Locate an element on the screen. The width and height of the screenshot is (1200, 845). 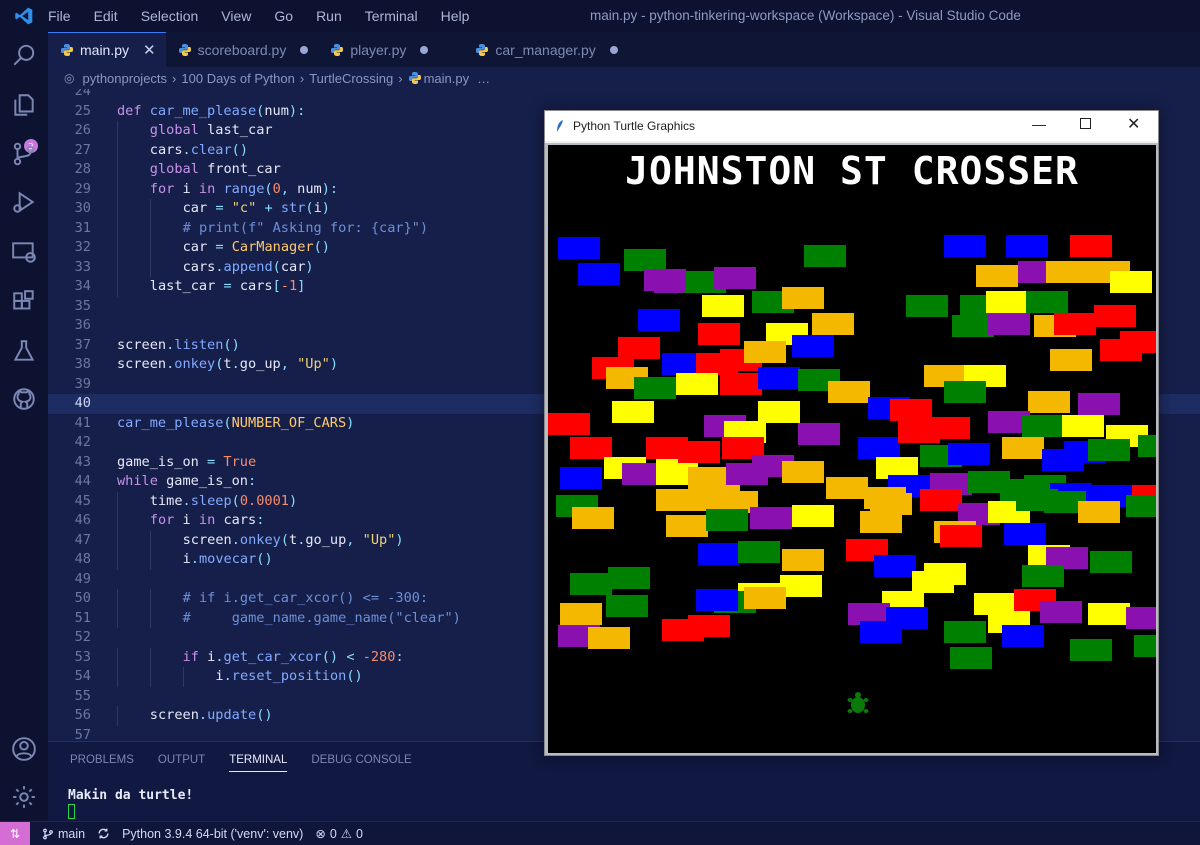
menu-run: Run is located at coordinates (334, 16).